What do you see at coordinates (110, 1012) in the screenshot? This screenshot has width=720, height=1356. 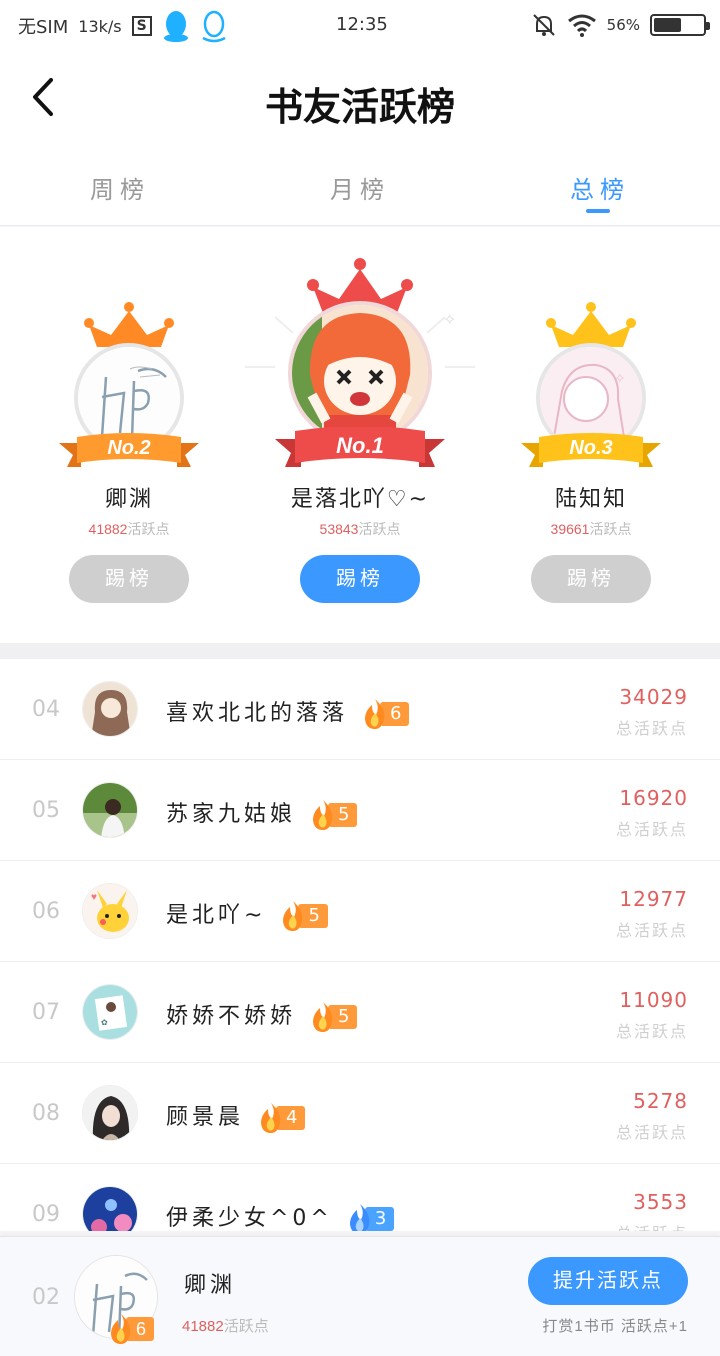 I see `avatar: ✿` at bounding box center [110, 1012].